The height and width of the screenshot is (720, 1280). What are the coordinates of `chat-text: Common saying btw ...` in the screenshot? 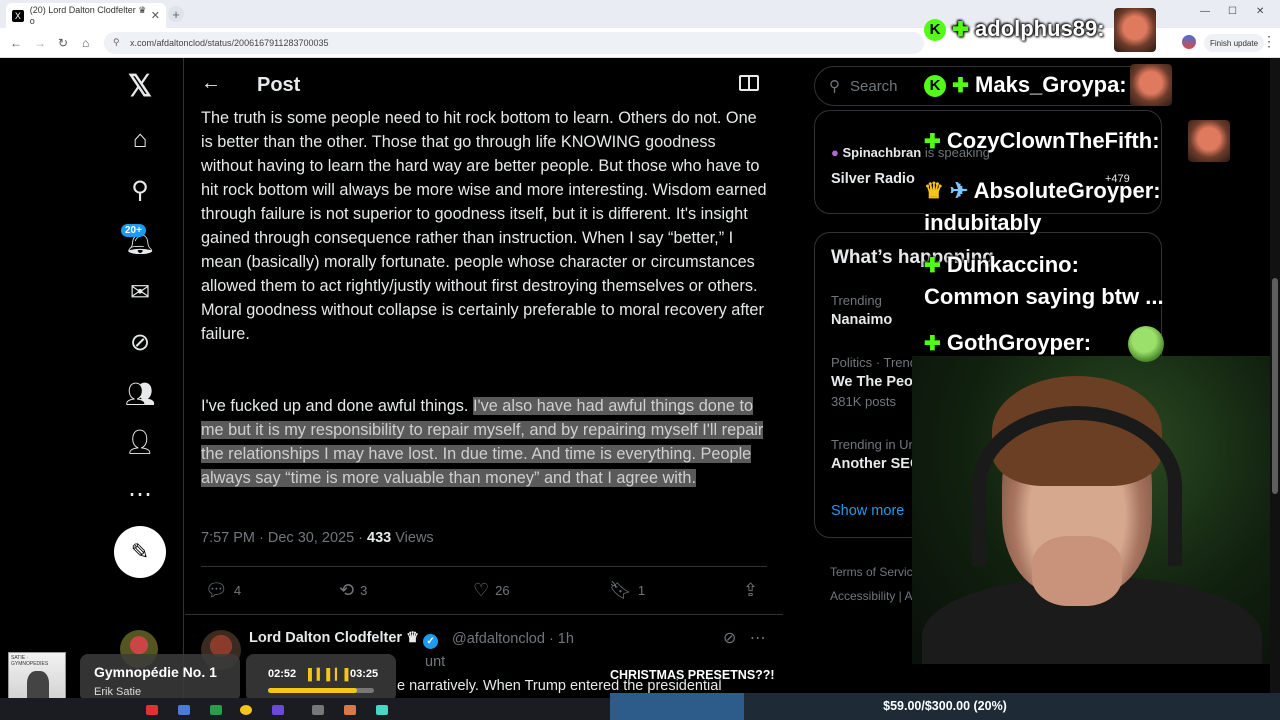 It's located at (1044, 296).